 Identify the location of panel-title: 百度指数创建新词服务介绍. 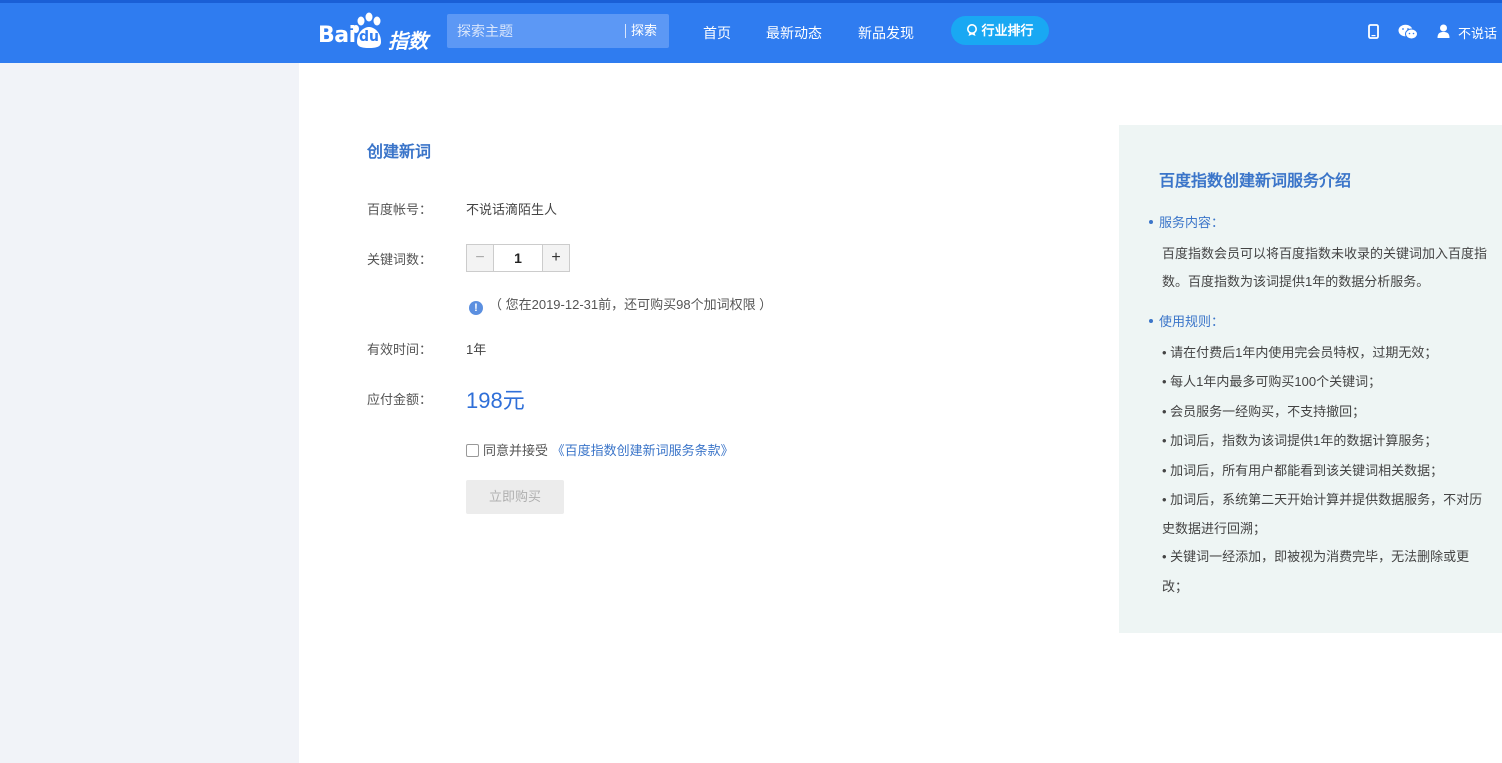
(1255, 181).